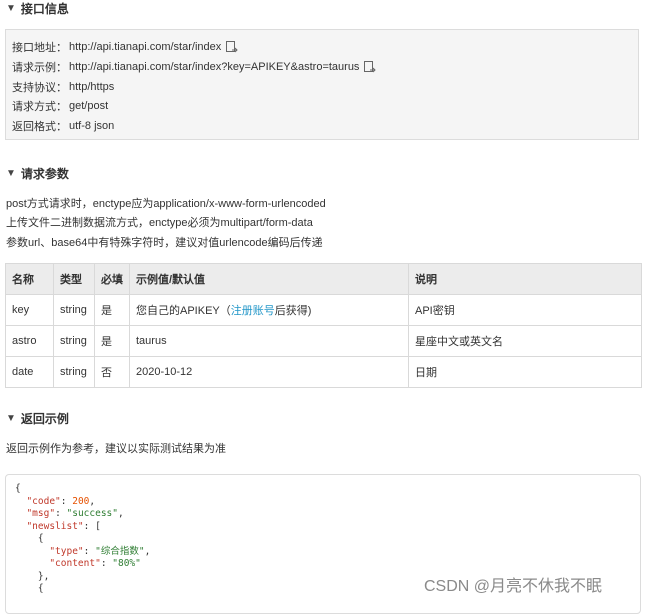 The image size is (650, 614). I want to click on cell-example: taurus, so click(269, 341).